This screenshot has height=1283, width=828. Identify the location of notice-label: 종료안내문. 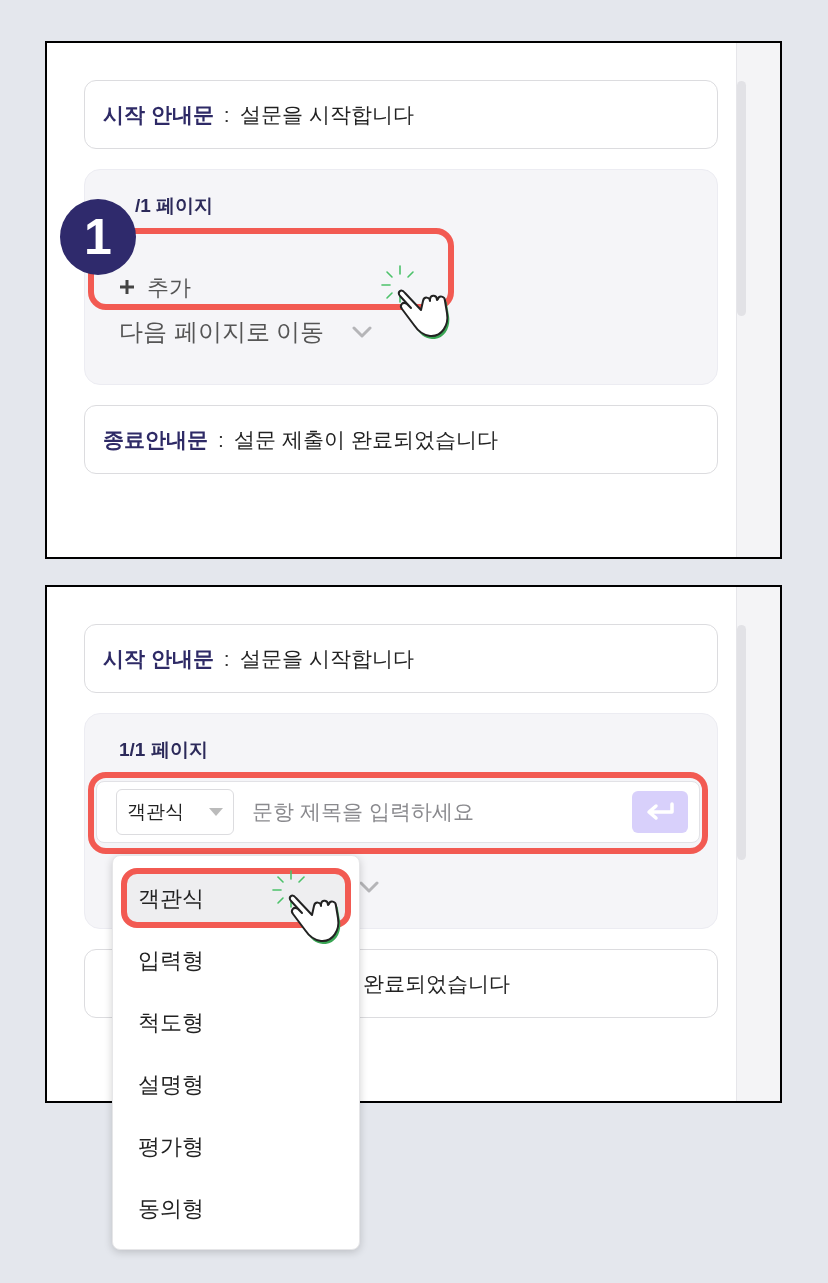
(155, 439).